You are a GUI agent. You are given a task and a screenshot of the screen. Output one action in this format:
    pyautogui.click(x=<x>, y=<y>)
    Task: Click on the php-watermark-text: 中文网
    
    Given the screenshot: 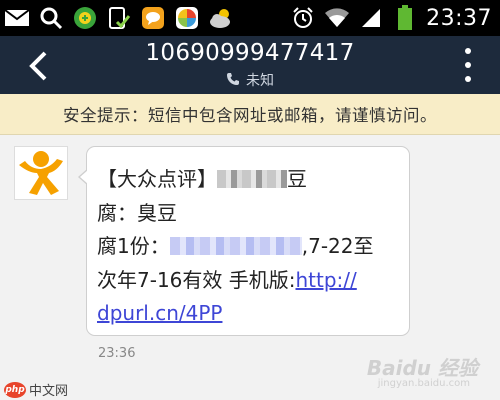 What is the action you would take?
    pyautogui.click(x=49, y=391)
    